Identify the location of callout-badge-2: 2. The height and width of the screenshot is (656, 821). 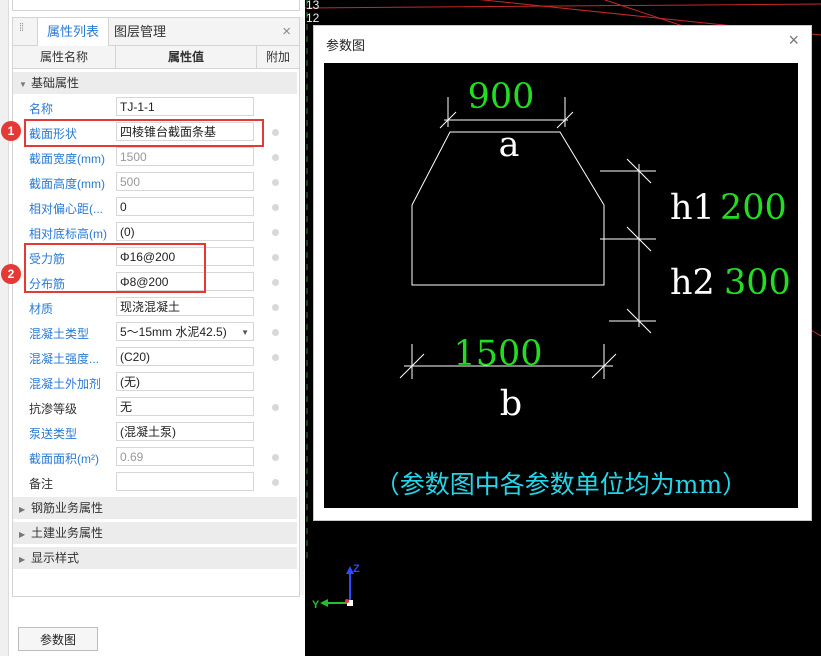
(11, 274).